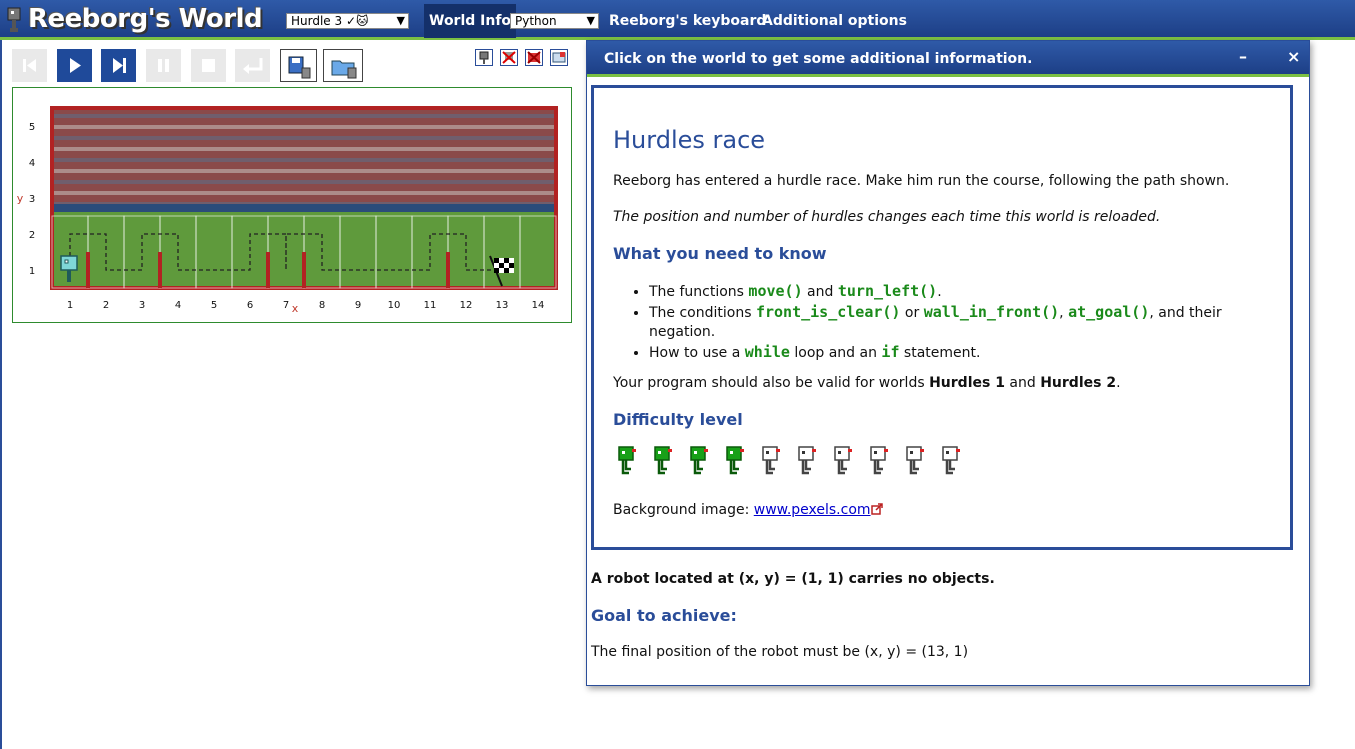 The width and height of the screenshot is (1355, 749). What do you see at coordinates (699, 292) in the screenshot?
I see `text: The functions` at bounding box center [699, 292].